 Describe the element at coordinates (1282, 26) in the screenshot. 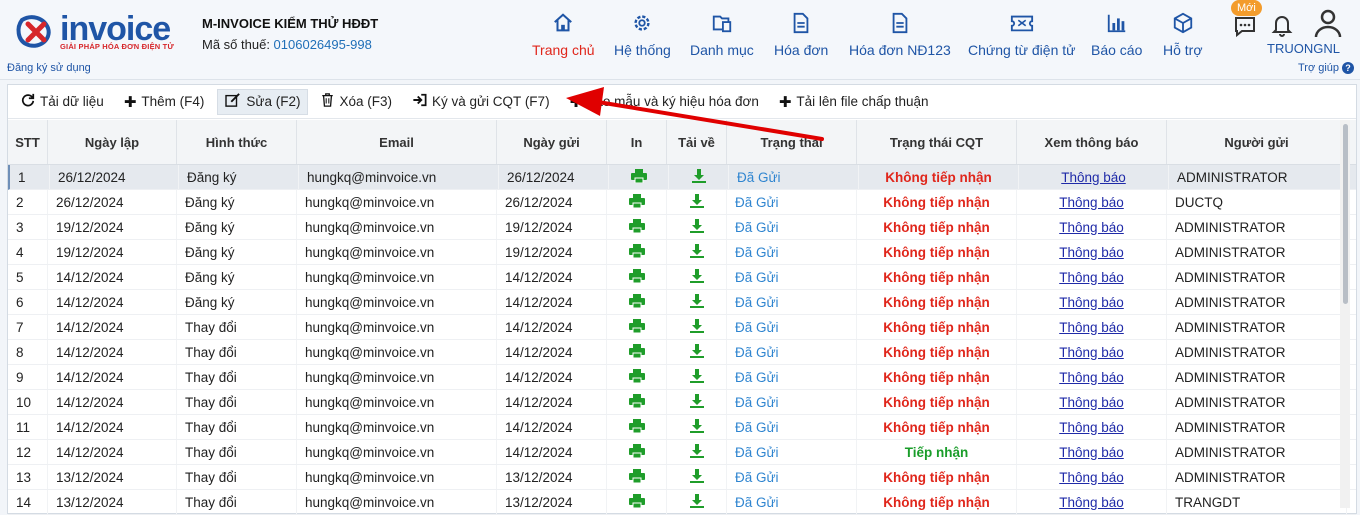

I see `bell-icon` at that location.